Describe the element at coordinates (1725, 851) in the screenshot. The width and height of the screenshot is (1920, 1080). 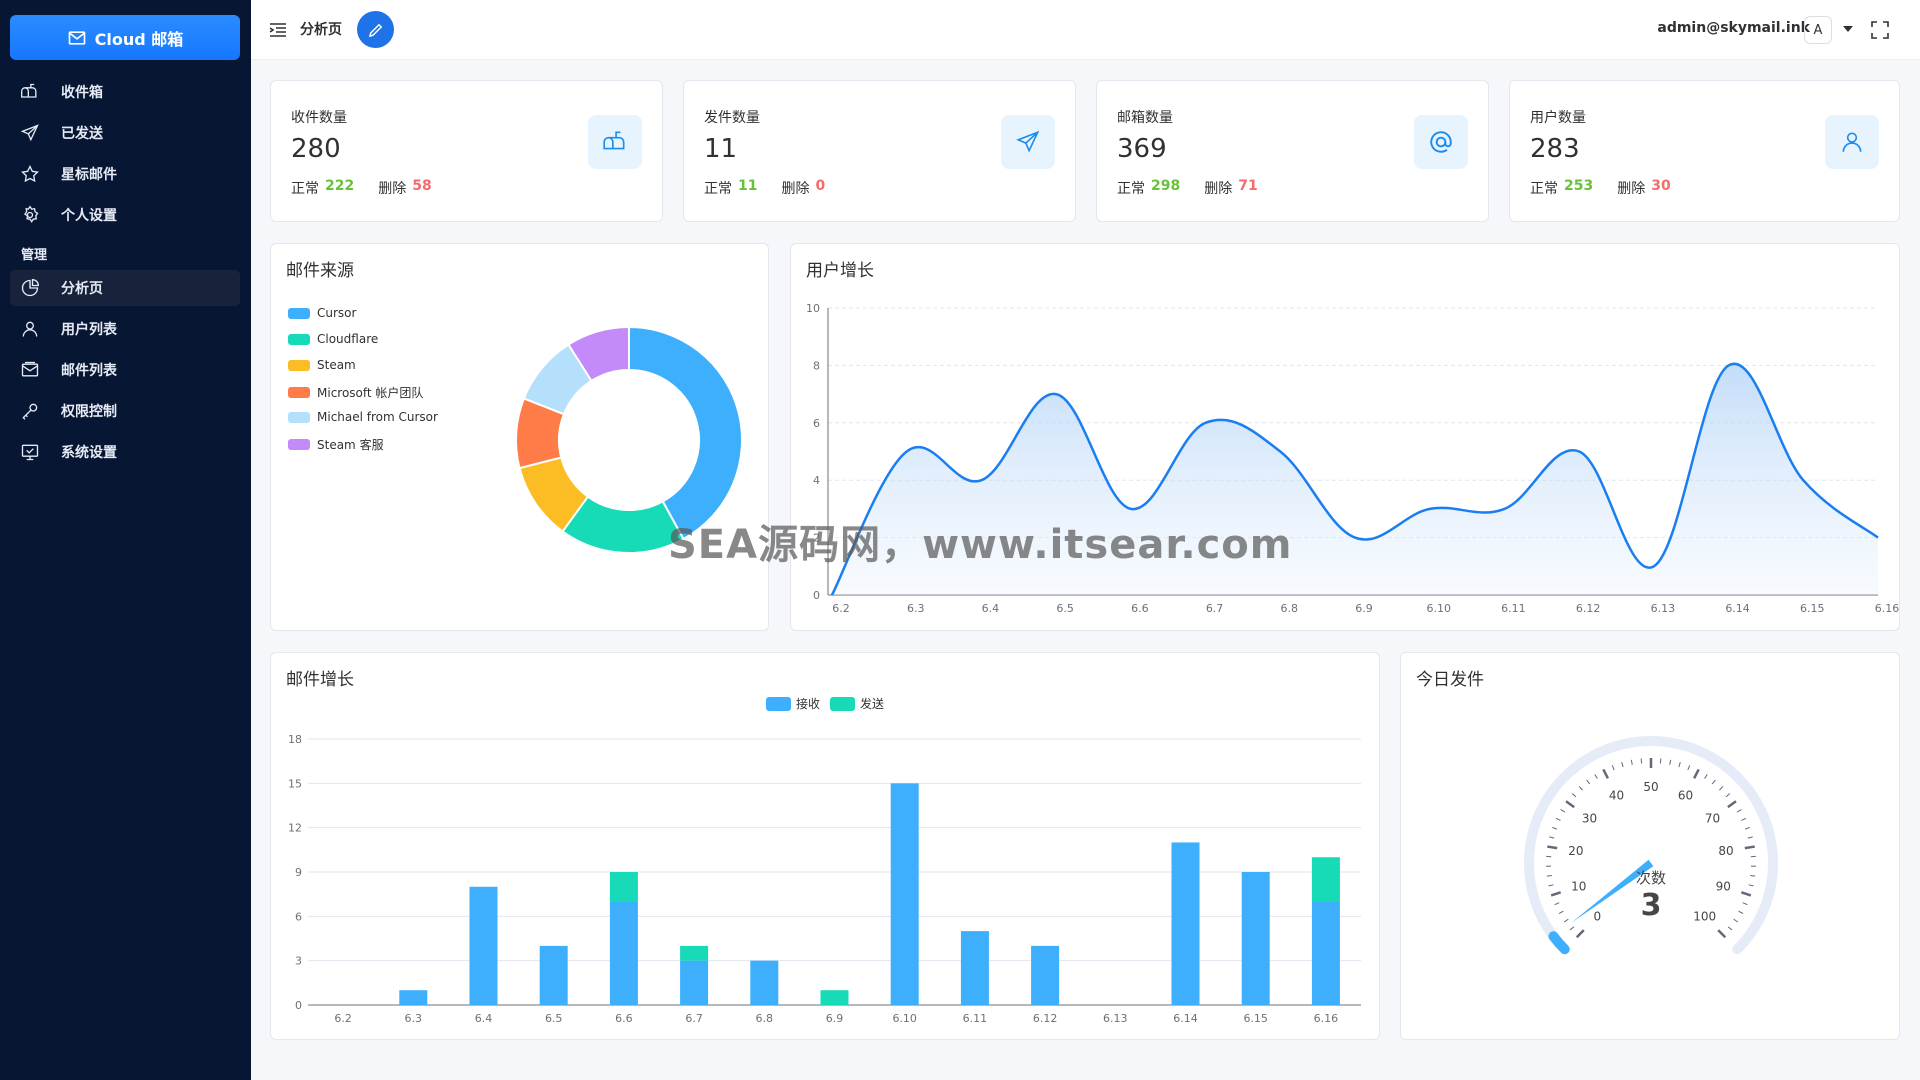
I see `gauge-tick-label: 80` at that location.